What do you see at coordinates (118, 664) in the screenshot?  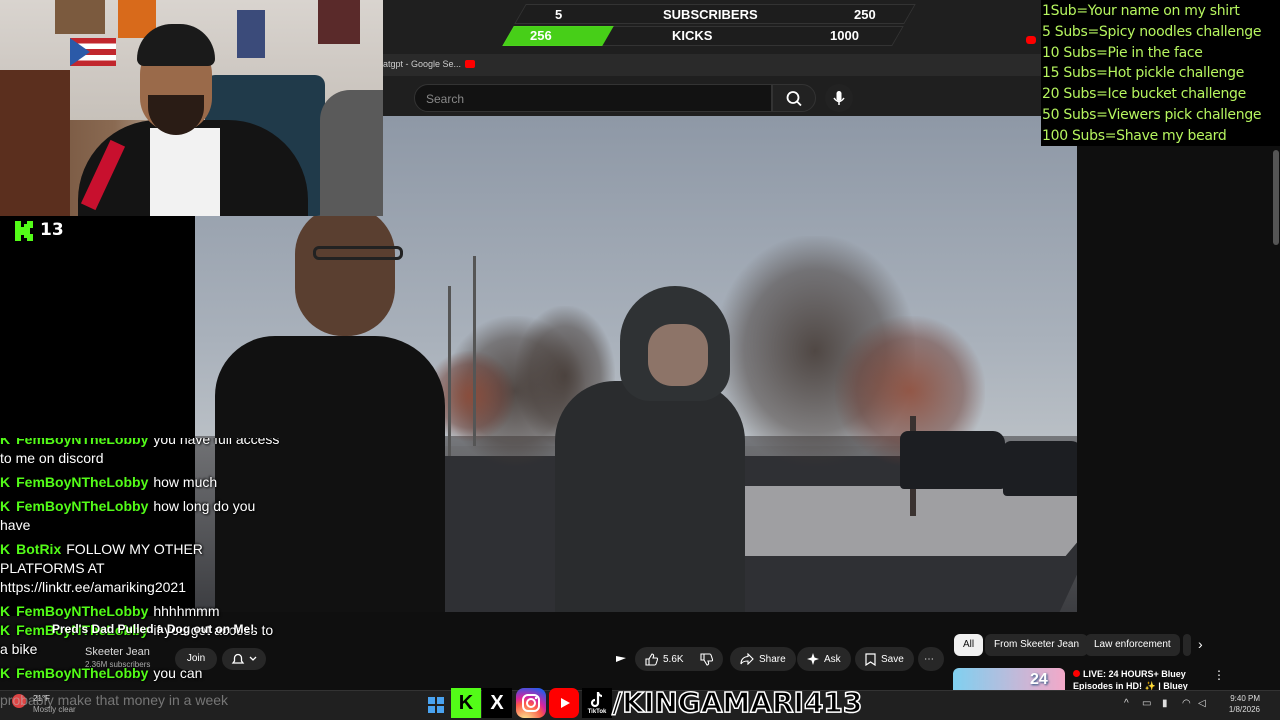 I see `channel-subscriber-count: 2.36M subscribers` at bounding box center [118, 664].